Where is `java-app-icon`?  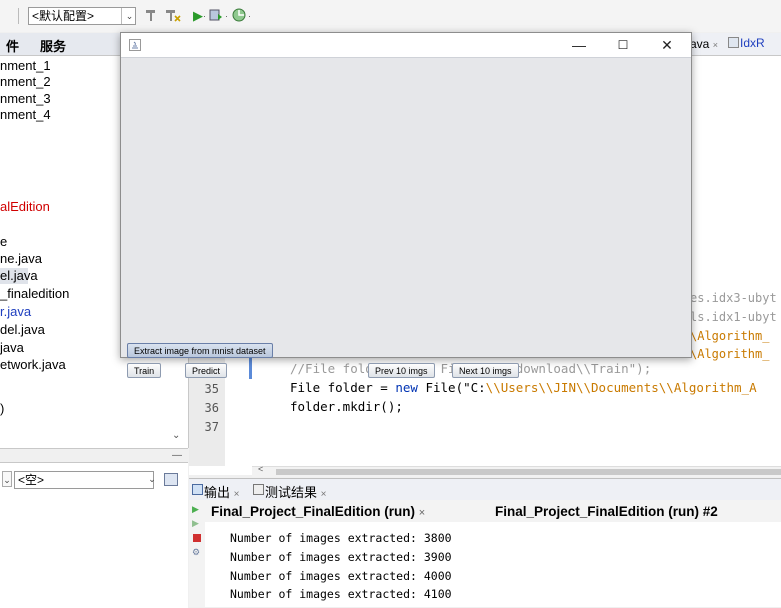 java-app-icon is located at coordinates (135, 45).